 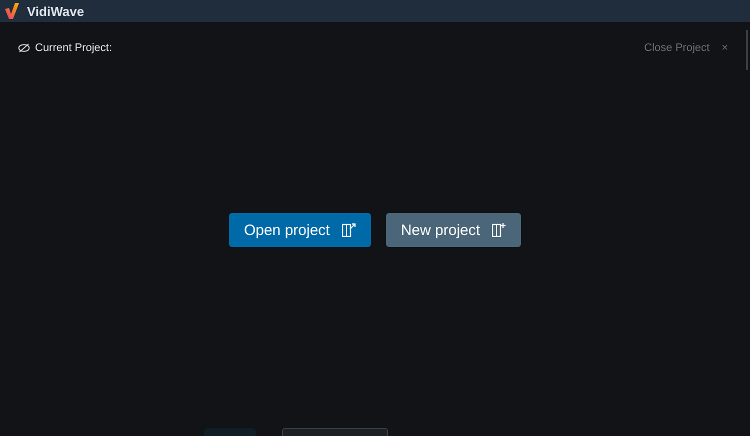 I want to click on hidden-eye-icon, so click(x=24, y=48).